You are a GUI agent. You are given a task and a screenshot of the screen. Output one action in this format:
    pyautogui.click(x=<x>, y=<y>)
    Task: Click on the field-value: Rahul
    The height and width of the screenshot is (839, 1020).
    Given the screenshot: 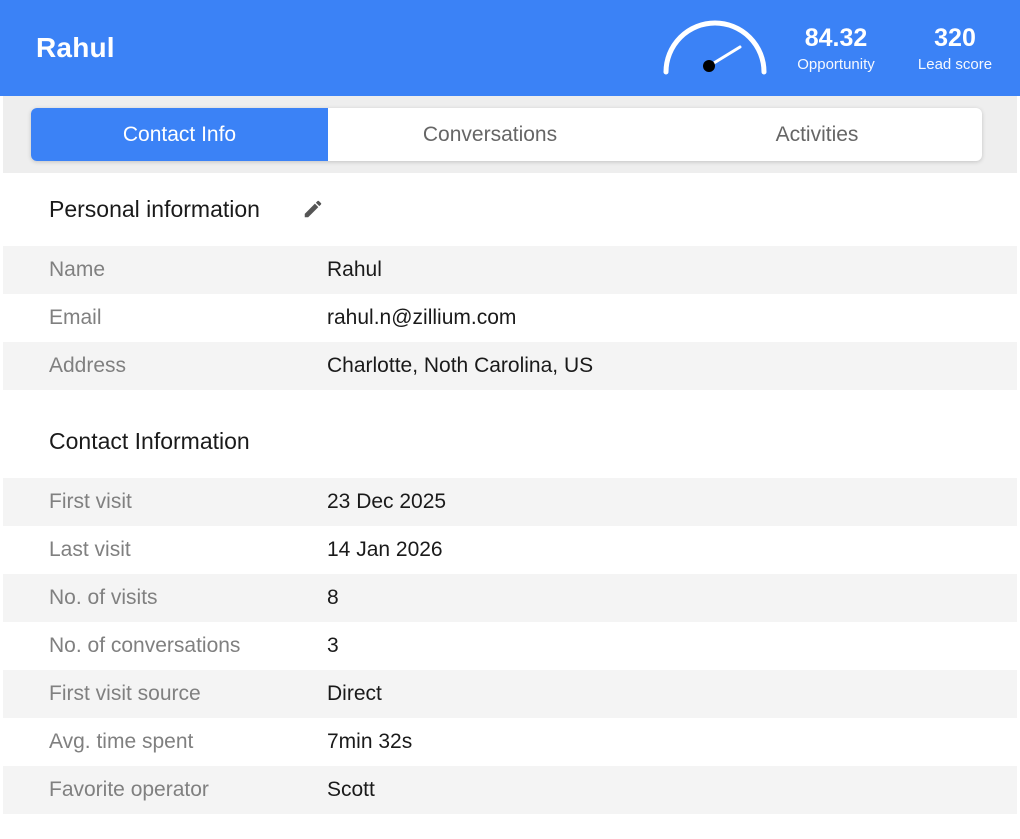 What is the action you would take?
    pyautogui.click(x=354, y=269)
    